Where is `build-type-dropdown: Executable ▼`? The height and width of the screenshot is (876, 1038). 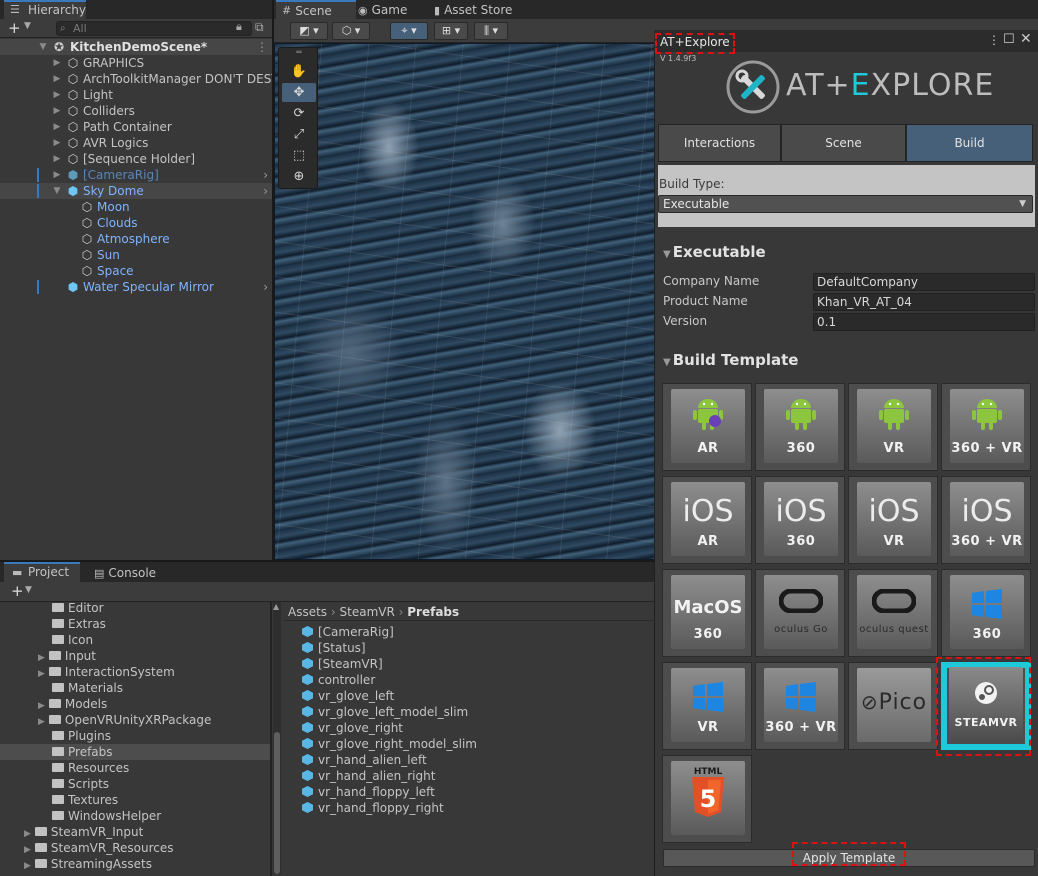
build-type-dropdown: Executable ▼ is located at coordinates (845, 204).